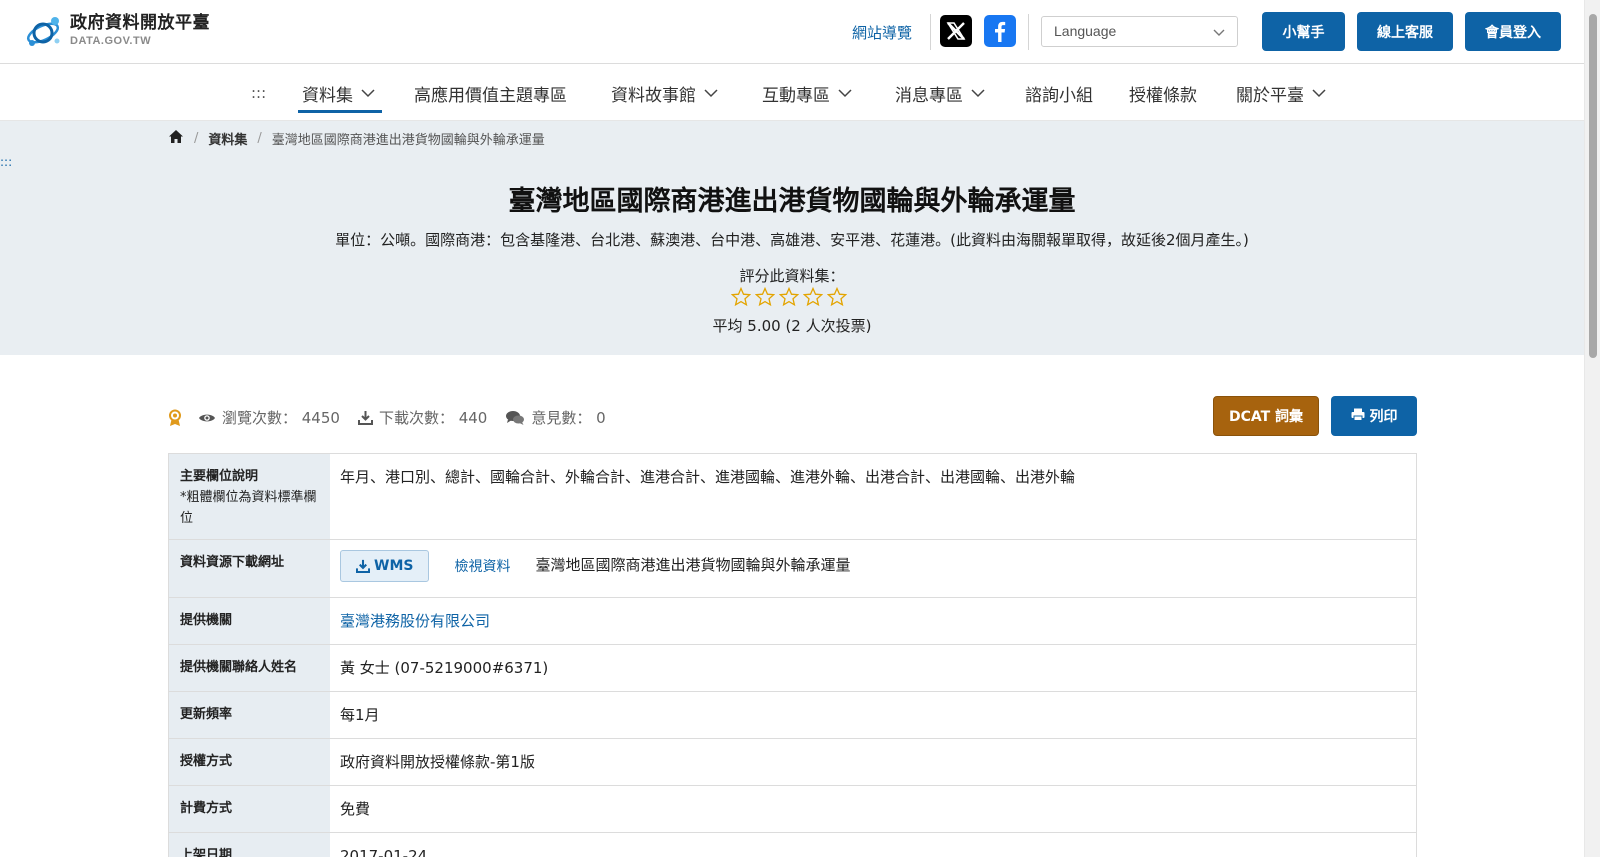  I want to click on rating-stars, so click(790, 297).